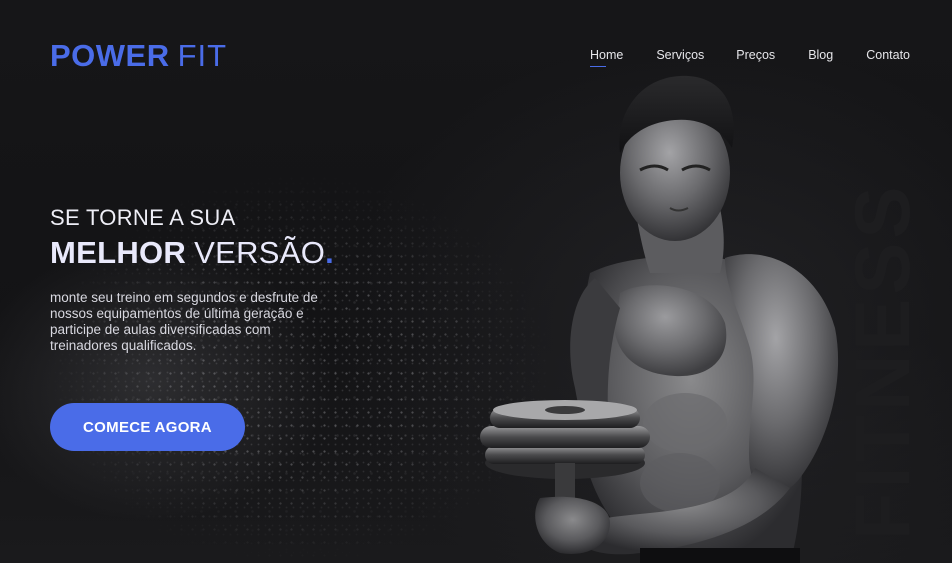  Describe the element at coordinates (202, 55) in the screenshot. I see `brand-logo-light: FIT` at that location.